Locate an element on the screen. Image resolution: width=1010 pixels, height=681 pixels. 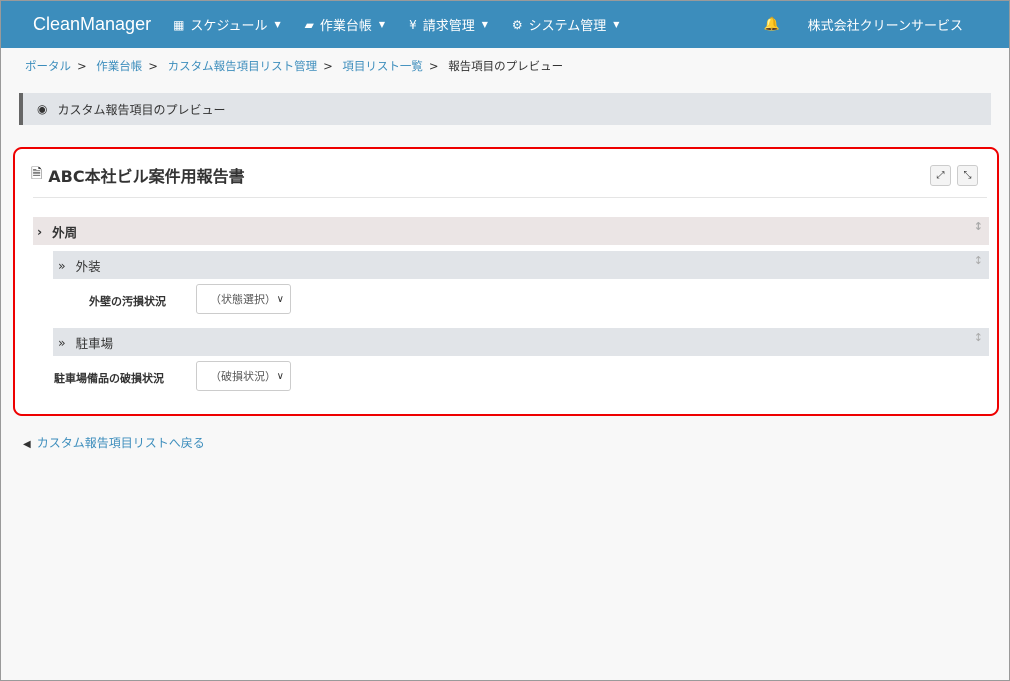
damage-select: （破損状況） ∨ is located at coordinates (243, 376).